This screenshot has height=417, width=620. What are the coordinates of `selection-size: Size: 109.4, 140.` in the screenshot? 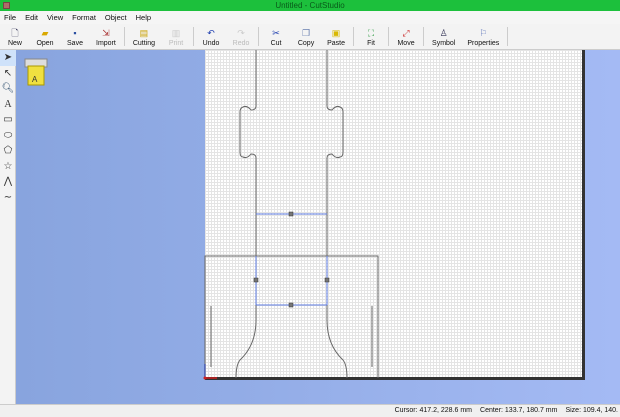 It's located at (591, 410).